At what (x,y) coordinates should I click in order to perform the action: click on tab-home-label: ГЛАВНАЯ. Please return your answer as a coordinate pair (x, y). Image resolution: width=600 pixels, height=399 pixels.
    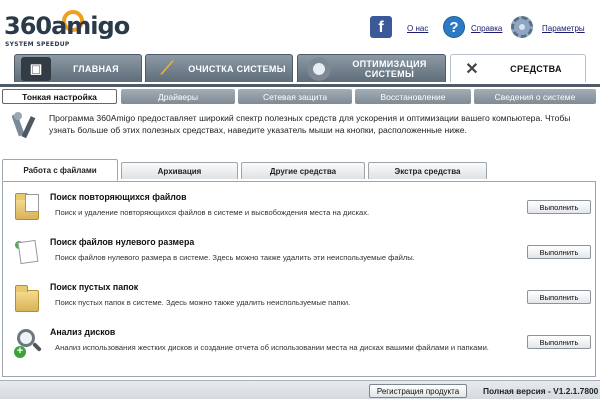
    Looking at the image, I should click on (96, 68).